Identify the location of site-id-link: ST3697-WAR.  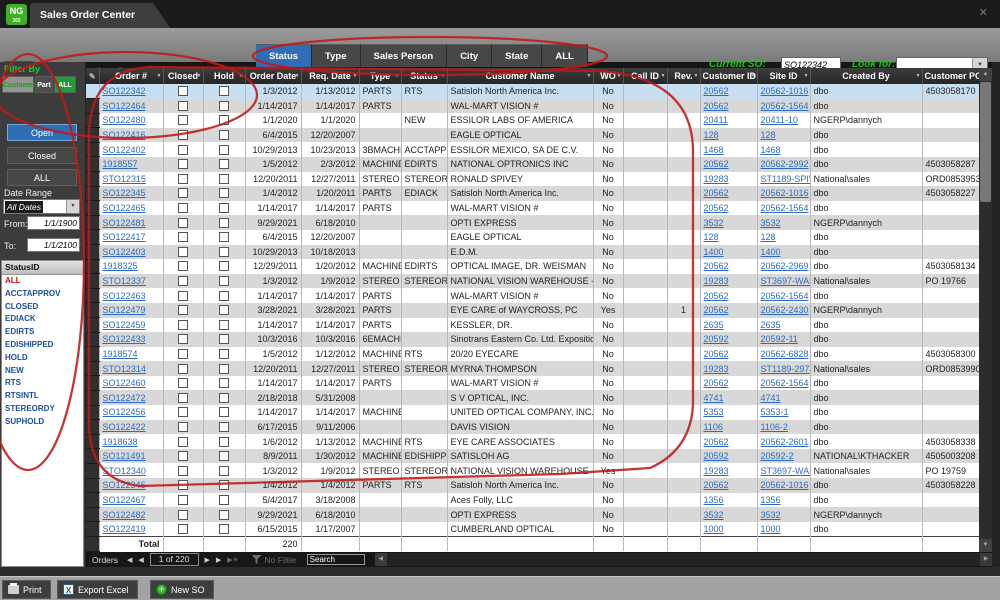
(785, 281).